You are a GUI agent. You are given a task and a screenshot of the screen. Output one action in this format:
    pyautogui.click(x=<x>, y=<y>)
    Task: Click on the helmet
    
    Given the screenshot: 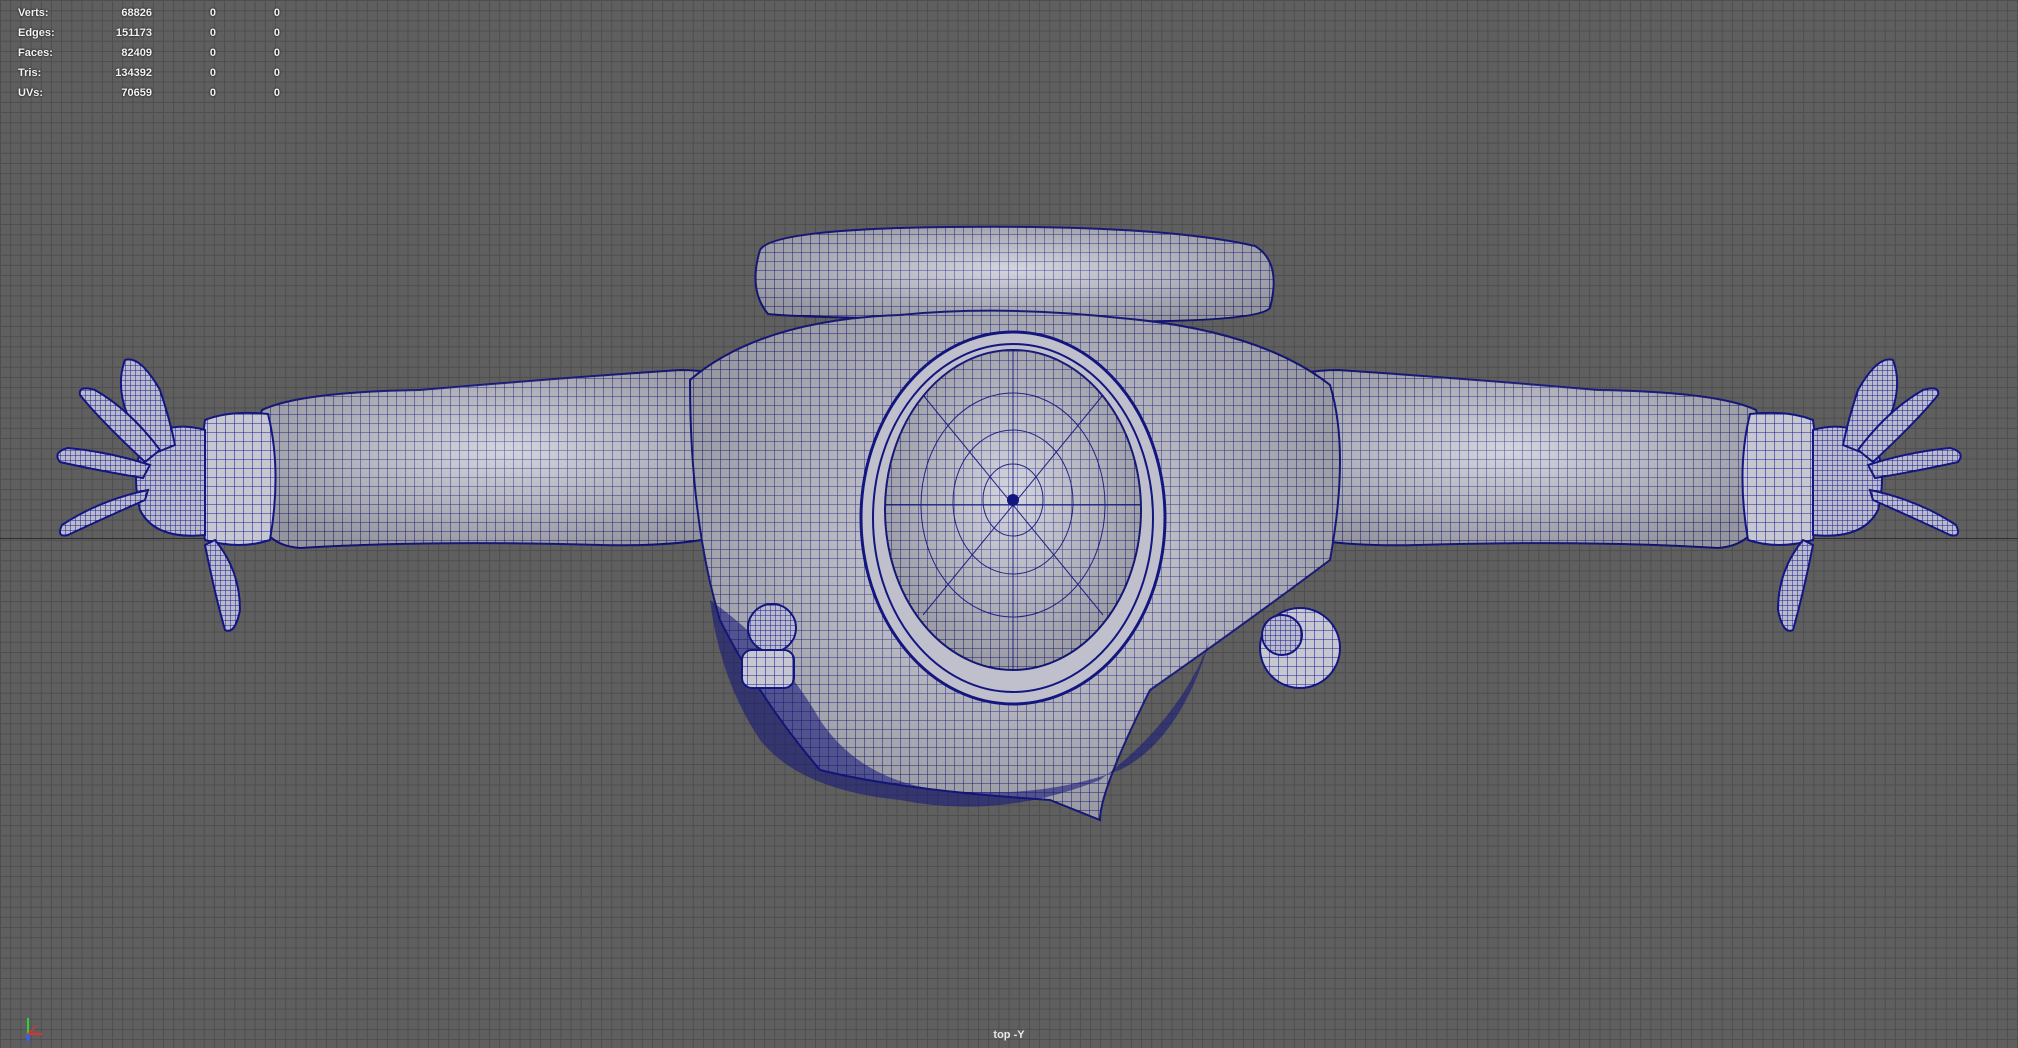 What is the action you would take?
    pyautogui.click(x=1013, y=518)
    